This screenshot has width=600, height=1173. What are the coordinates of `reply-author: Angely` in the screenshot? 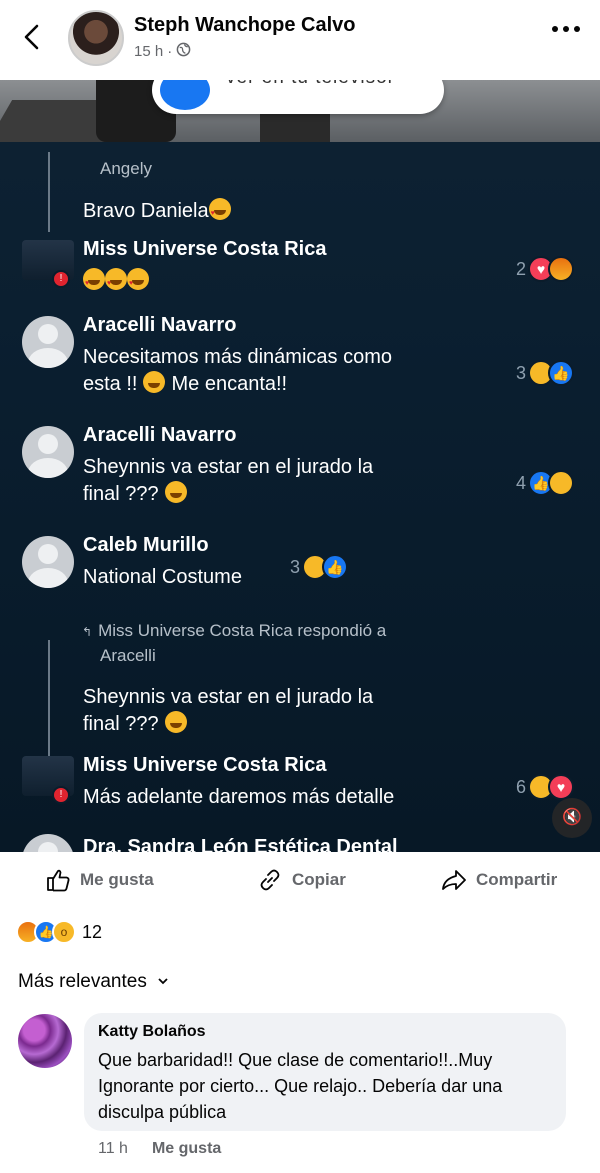 It's located at (126, 168).